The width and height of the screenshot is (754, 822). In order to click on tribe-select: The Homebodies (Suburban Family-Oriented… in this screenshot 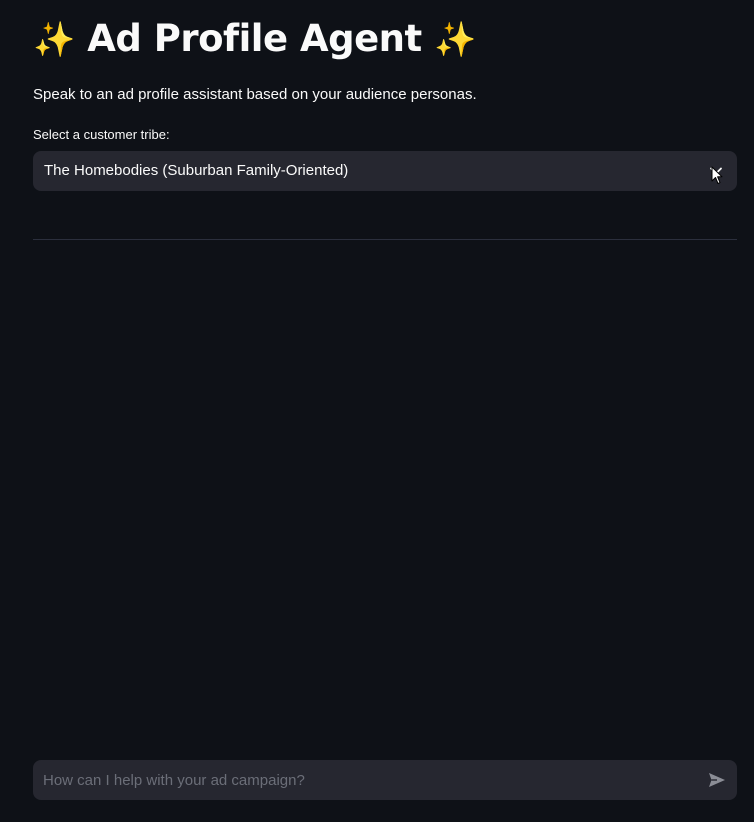, I will do `click(385, 171)`.